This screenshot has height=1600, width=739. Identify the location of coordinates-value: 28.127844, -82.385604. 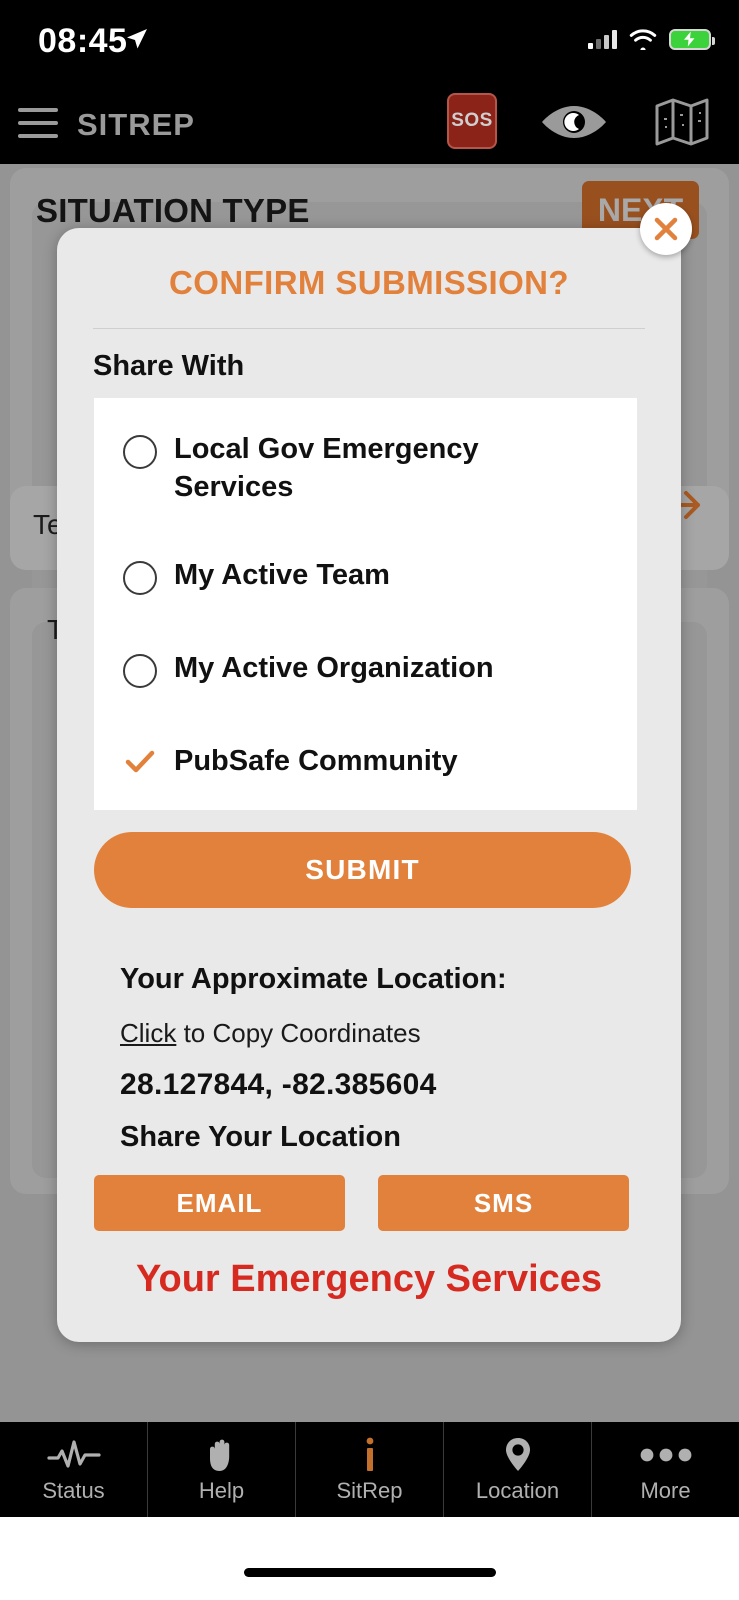
(278, 1084).